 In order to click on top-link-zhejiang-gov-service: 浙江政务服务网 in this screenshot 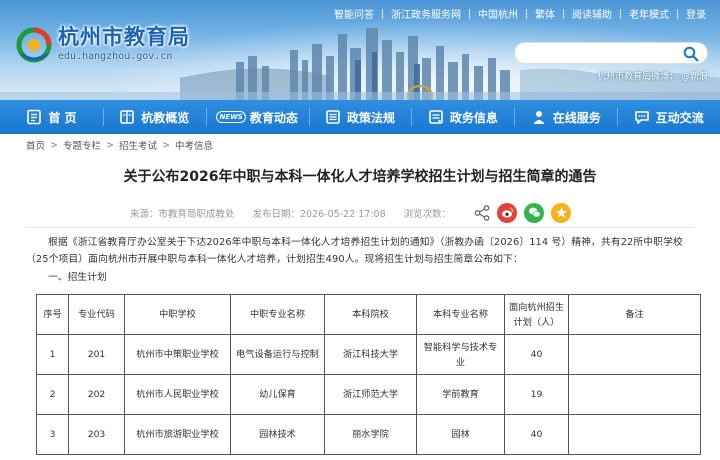, I will do `click(426, 13)`.